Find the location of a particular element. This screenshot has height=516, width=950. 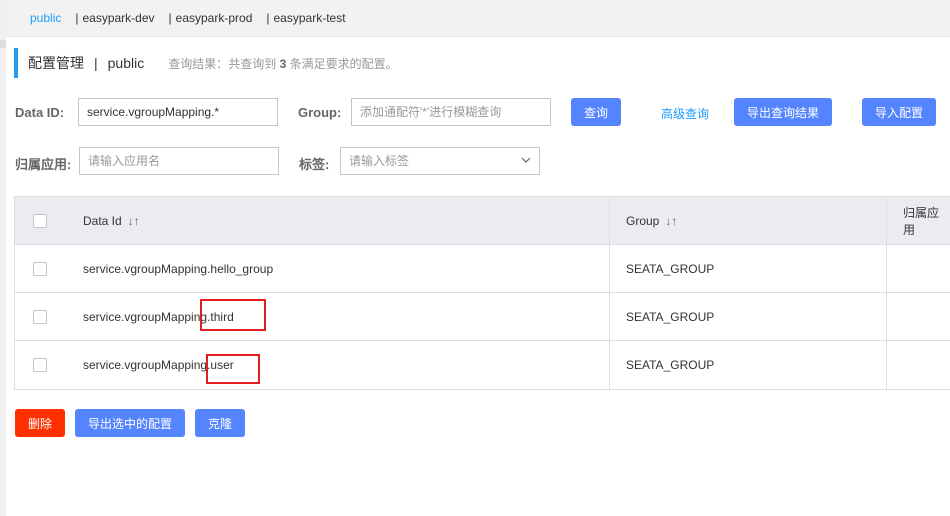

highlight-box-user is located at coordinates (233, 369).